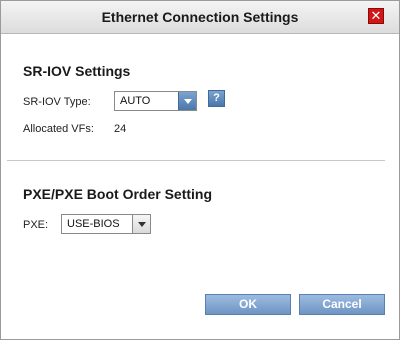  What do you see at coordinates (216, 98) in the screenshot?
I see `help-icon: ?` at bounding box center [216, 98].